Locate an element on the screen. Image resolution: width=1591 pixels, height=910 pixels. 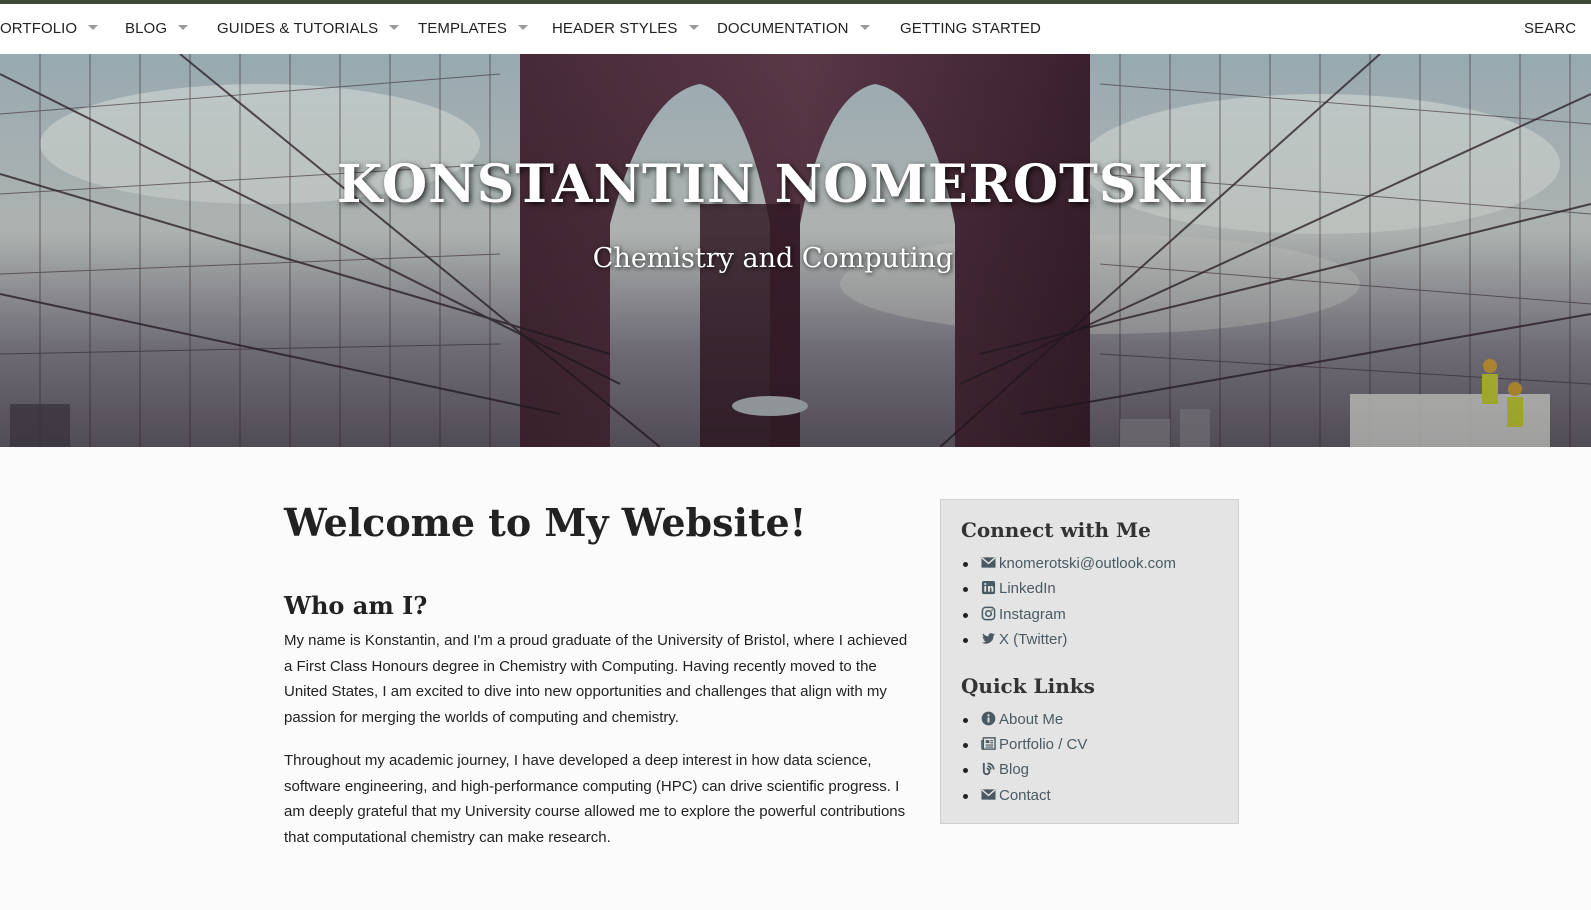
nav-item-getting-started: GETTING STARTED is located at coordinates (970, 28).